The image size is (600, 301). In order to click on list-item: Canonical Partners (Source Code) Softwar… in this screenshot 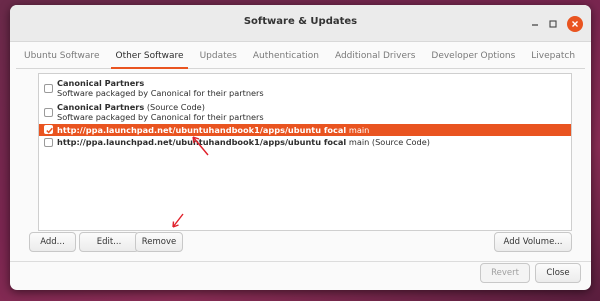, I will do `click(305, 112)`.